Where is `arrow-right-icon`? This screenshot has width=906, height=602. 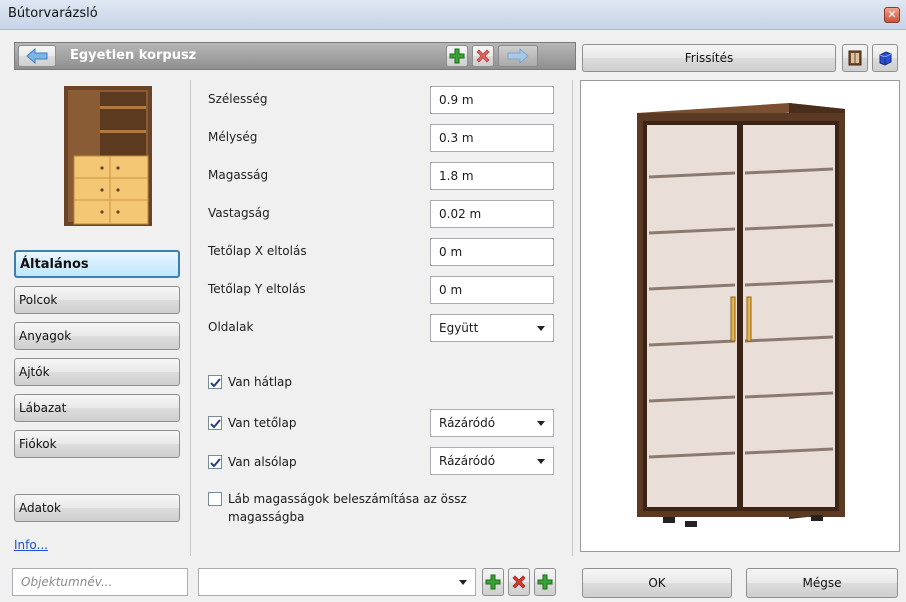
arrow-right-icon is located at coordinates (518, 56).